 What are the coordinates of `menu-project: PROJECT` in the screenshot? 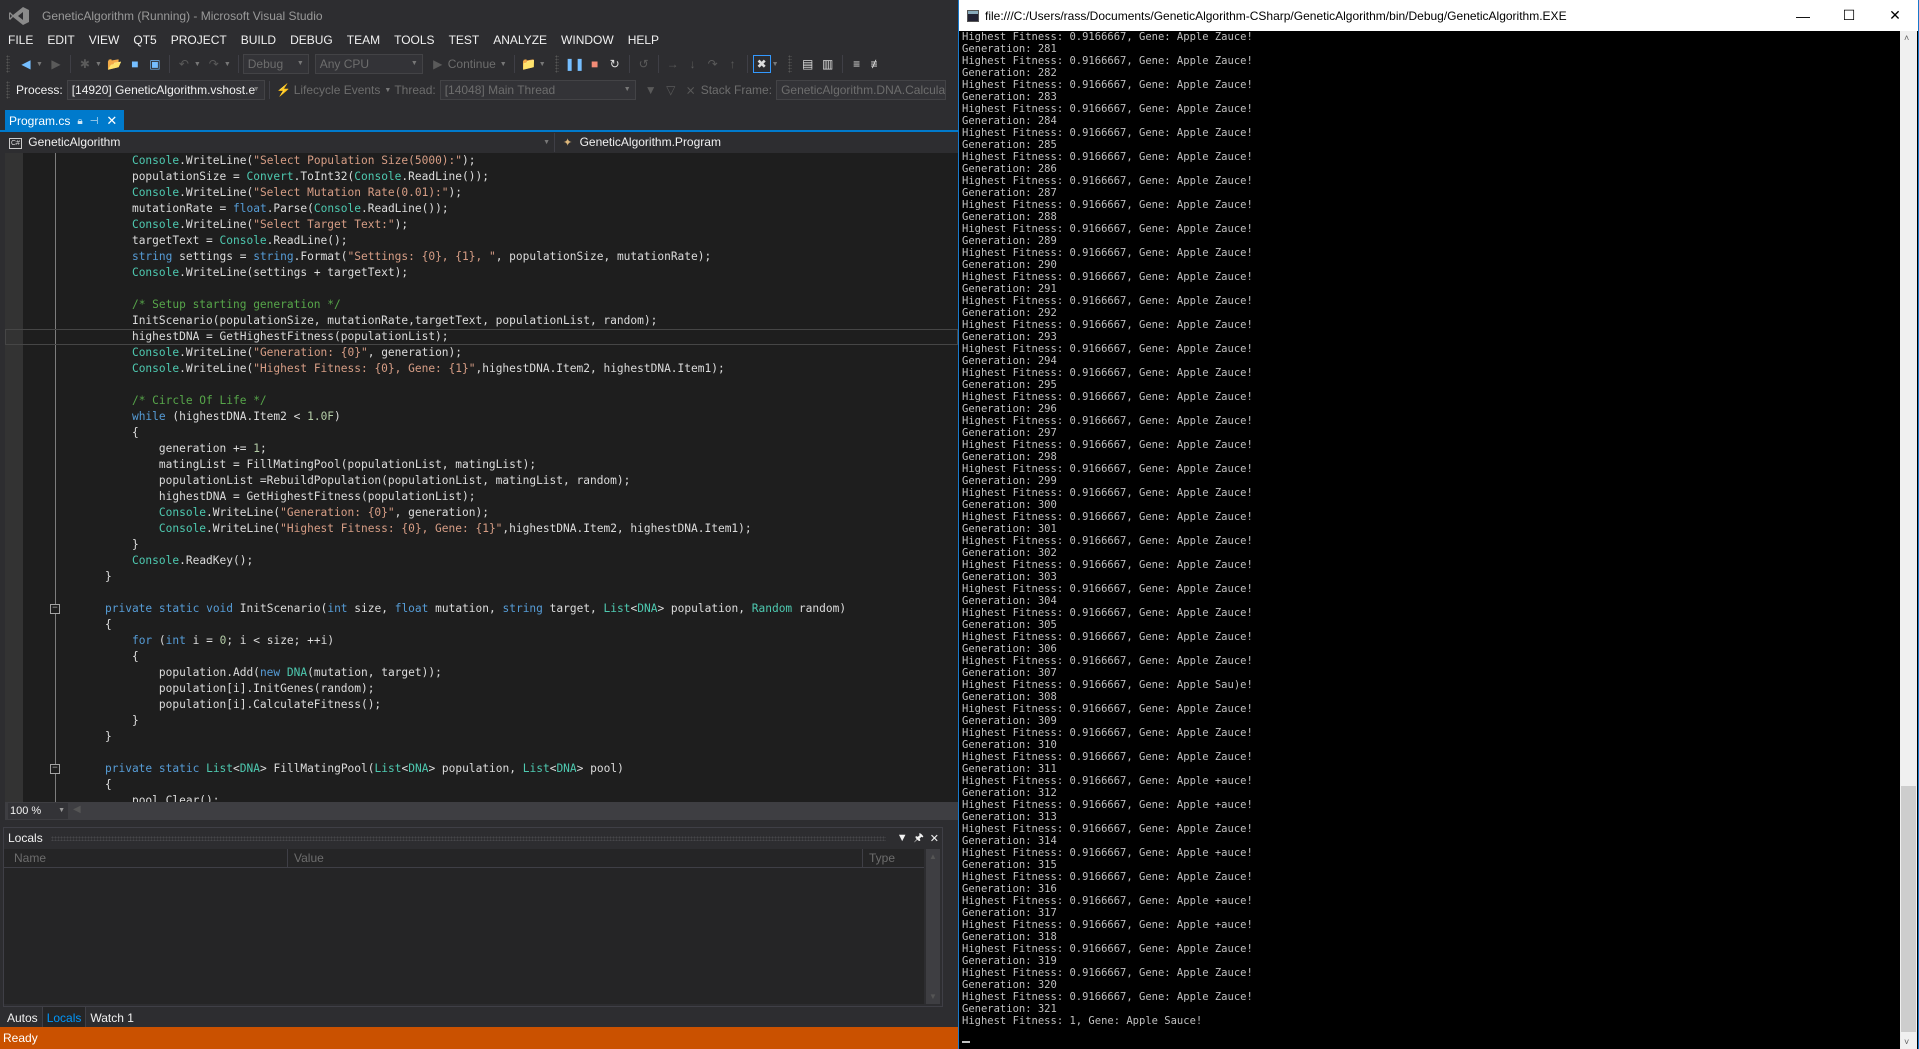 It's located at (199, 40).